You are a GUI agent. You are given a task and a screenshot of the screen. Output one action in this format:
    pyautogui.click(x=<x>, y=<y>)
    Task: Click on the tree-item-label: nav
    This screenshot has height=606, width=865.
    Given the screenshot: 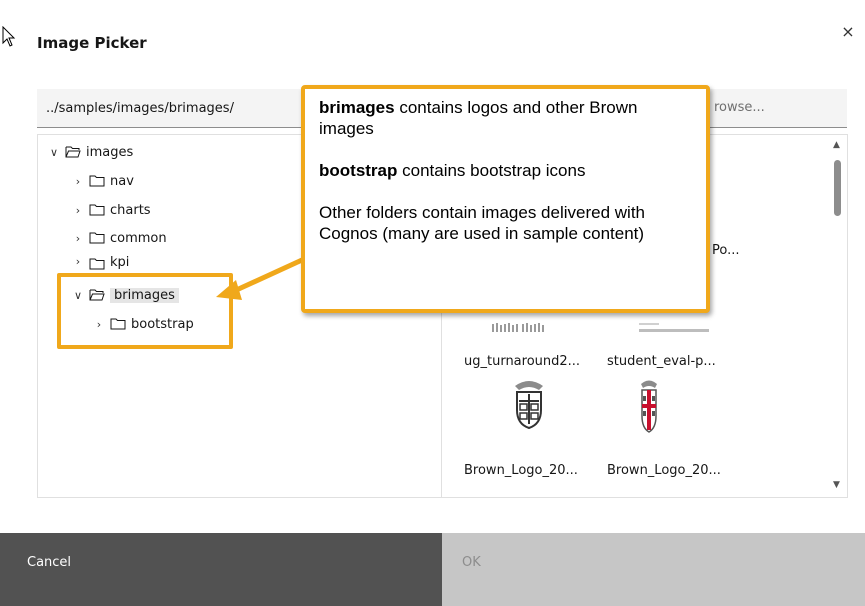 What is the action you would take?
    pyautogui.click(x=122, y=181)
    